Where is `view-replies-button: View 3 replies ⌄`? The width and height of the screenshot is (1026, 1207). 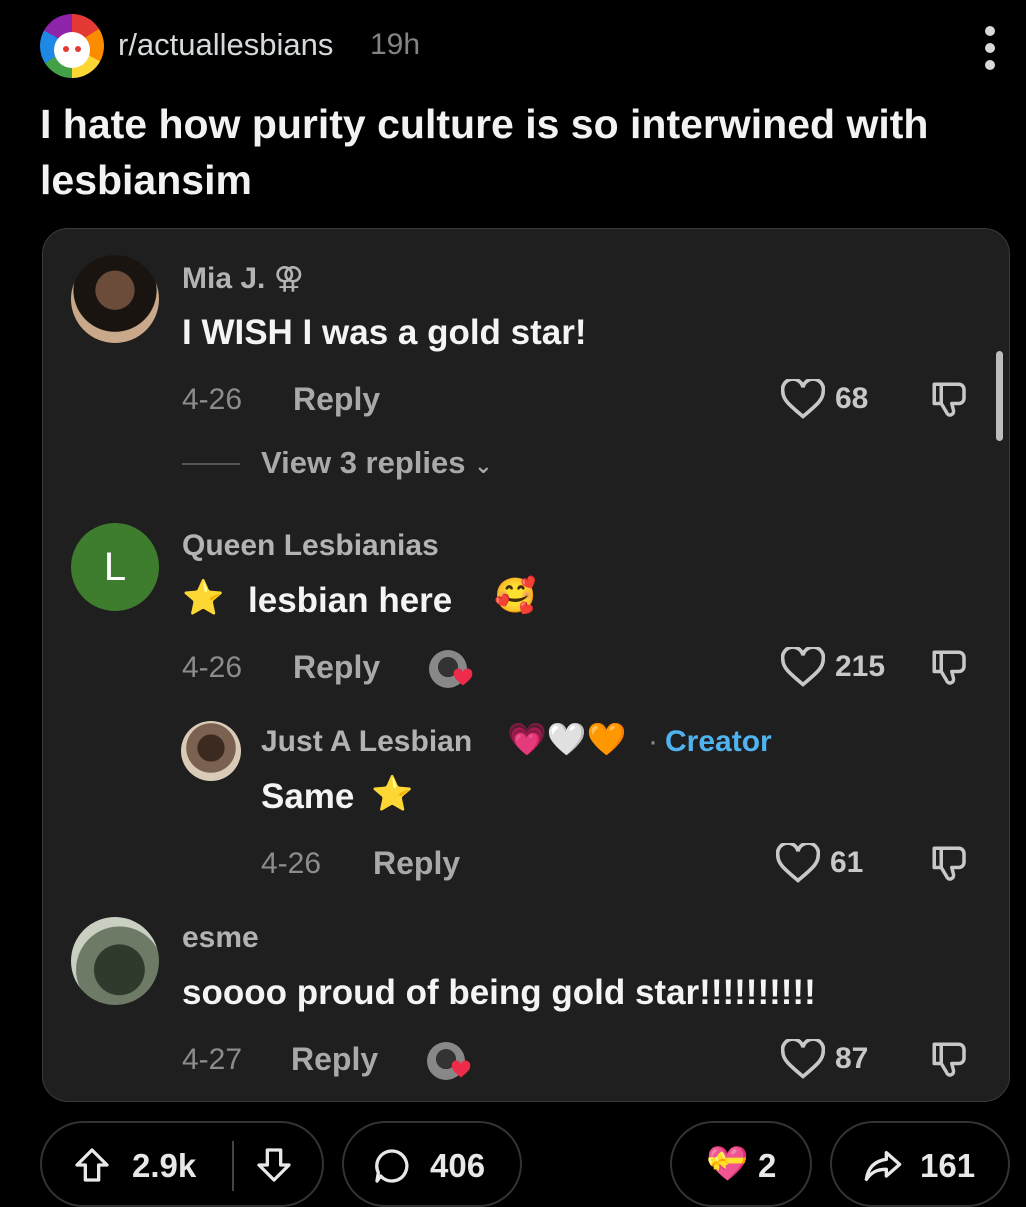
view-replies-button: View 3 replies ⌄ is located at coordinates (377, 463).